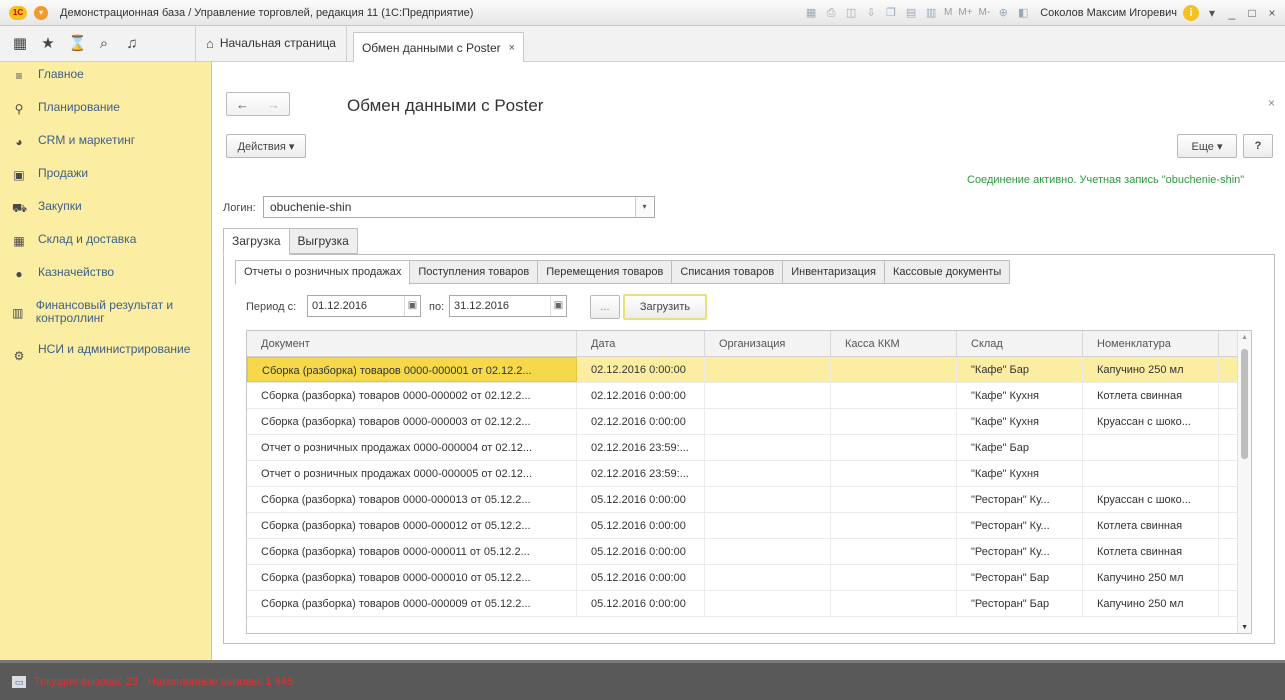 The image size is (1285, 700). Describe the element at coordinates (459, 207) in the screenshot. I see `login-input: obuchenie-shin` at that location.